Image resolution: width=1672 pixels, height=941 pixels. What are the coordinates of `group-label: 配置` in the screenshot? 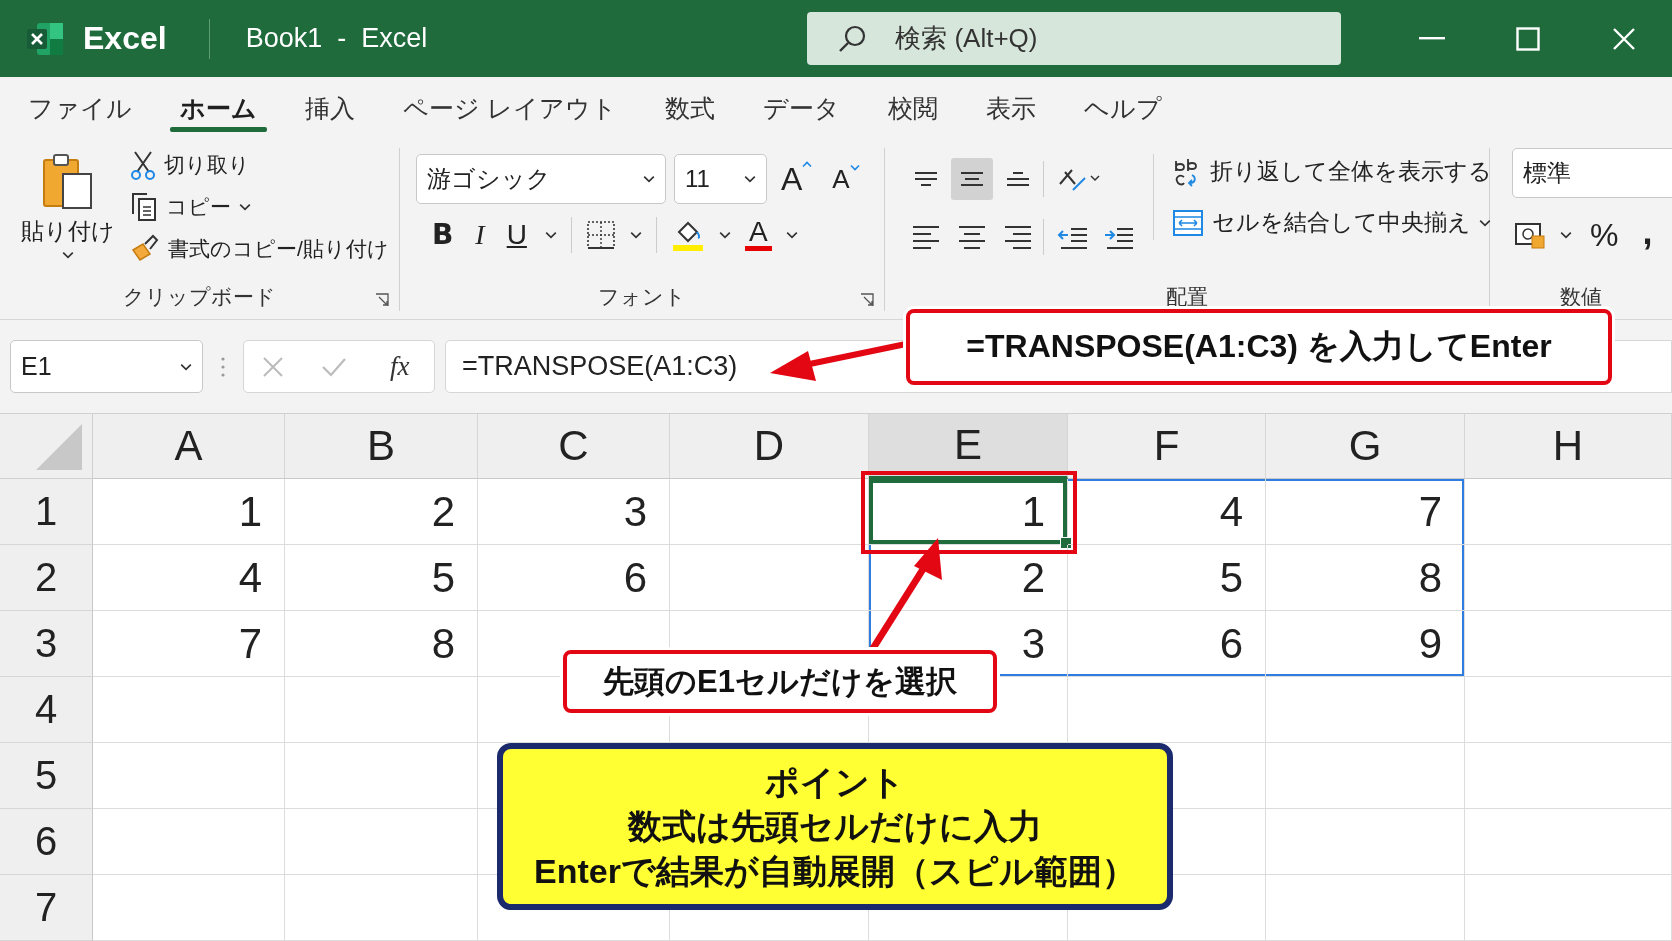 It's located at (1187, 297).